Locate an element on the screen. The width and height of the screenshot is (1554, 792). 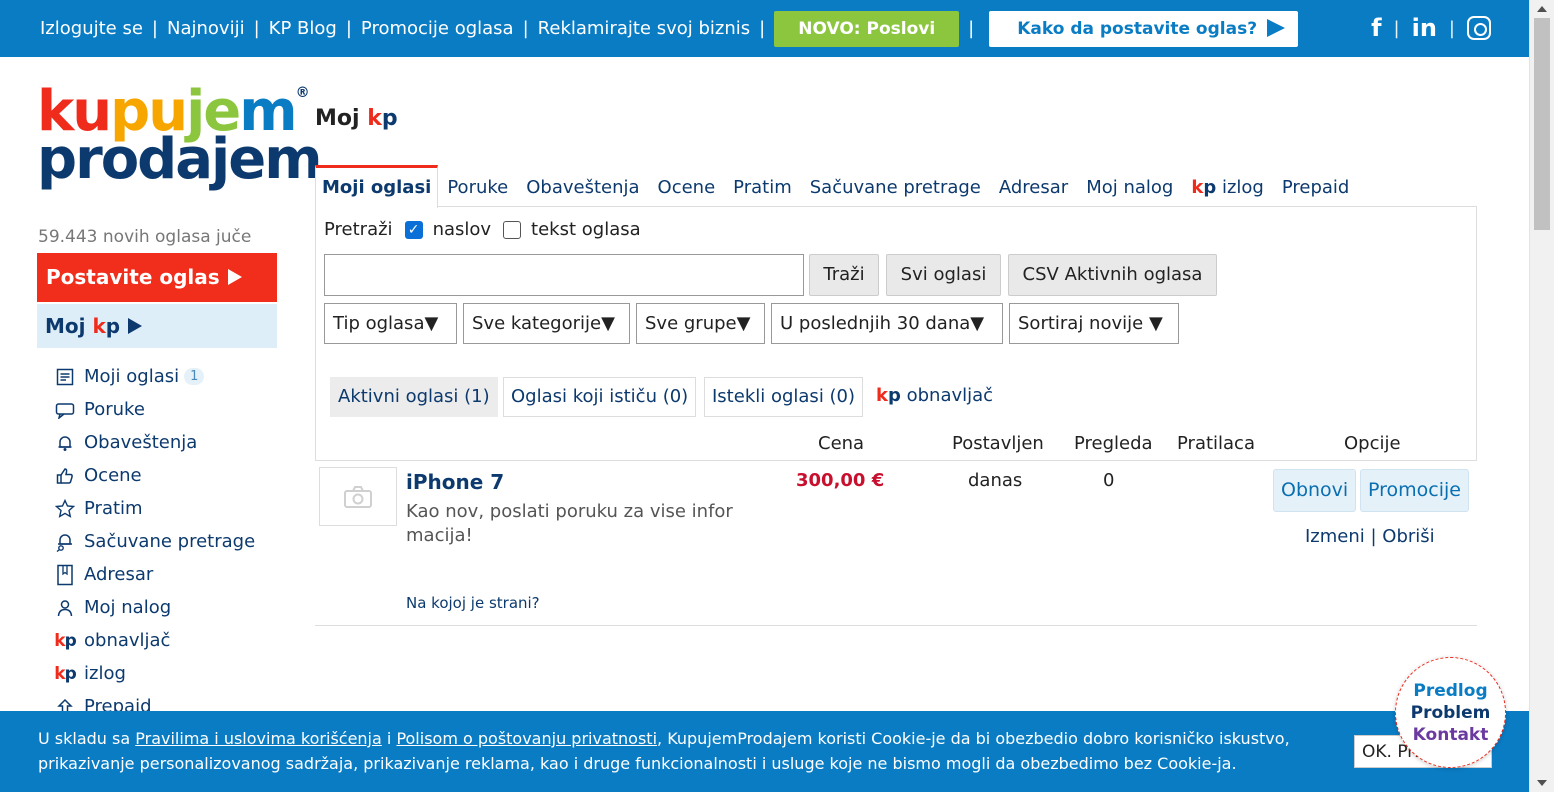
my-kp-label: Moj is located at coordinates (65, 326).